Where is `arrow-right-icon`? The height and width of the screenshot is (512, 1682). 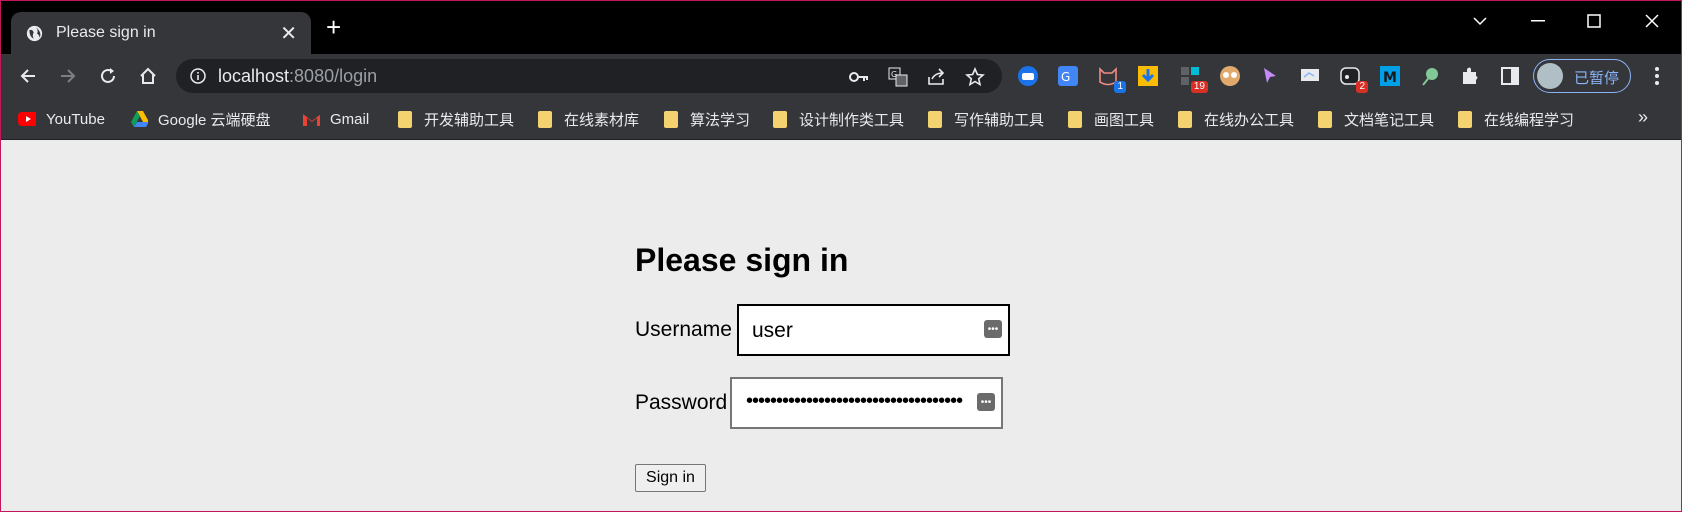 arrow-right-icon is located at coordinates (68, 76).